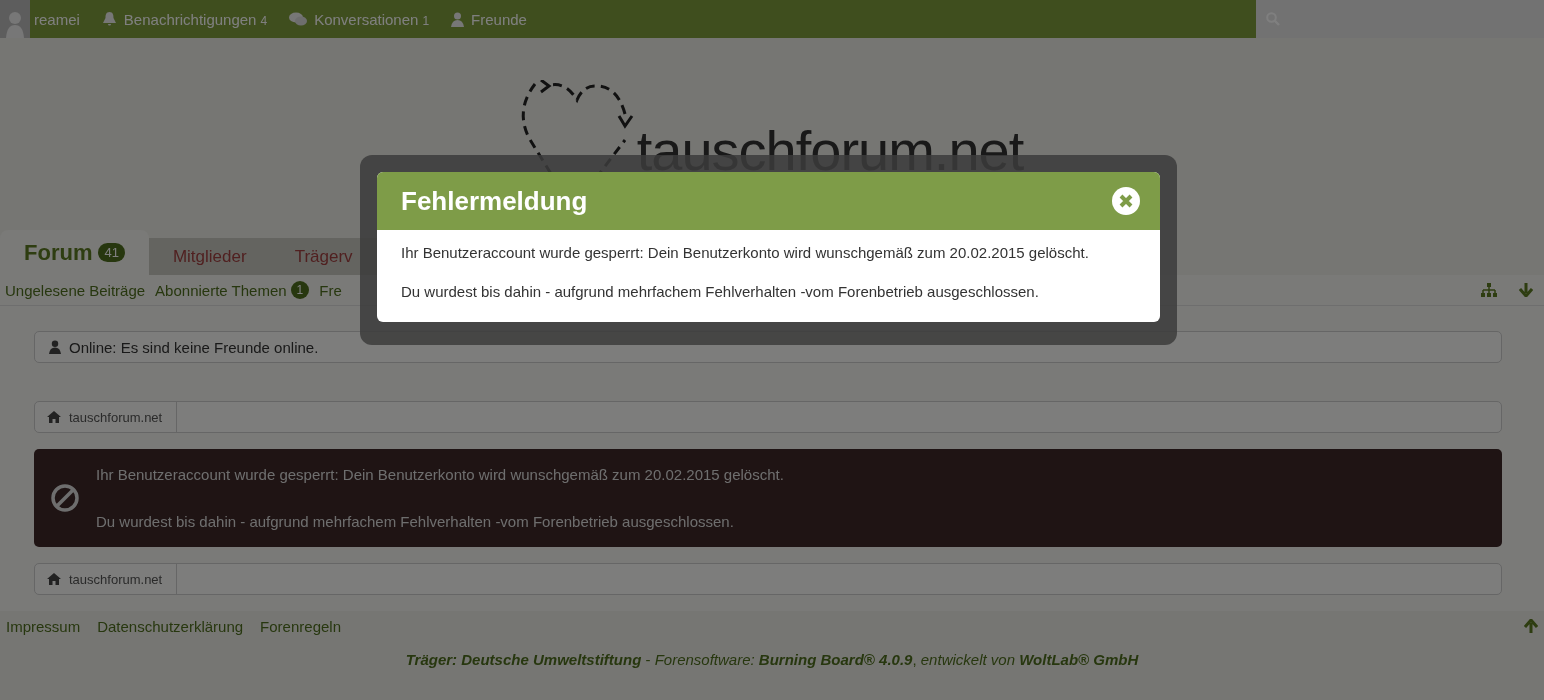  I want to click on sitemap-icon, so click(1489, 290).